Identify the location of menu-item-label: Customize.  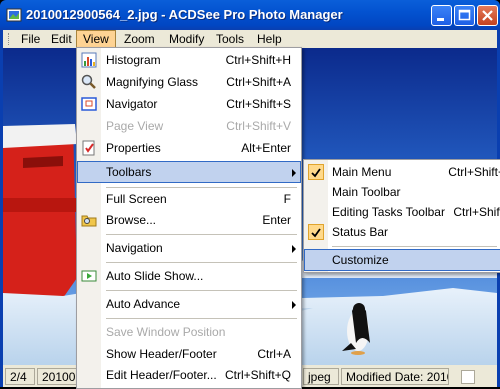
(360, 260).